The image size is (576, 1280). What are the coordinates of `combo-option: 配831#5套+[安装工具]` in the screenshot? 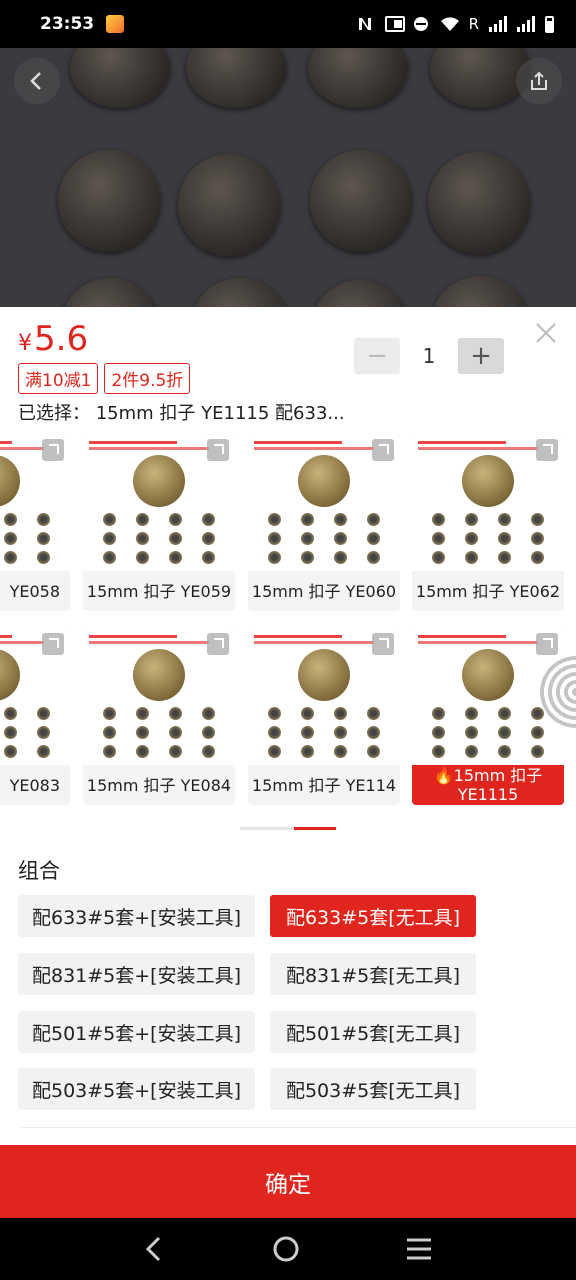 It's located at (136, 974).